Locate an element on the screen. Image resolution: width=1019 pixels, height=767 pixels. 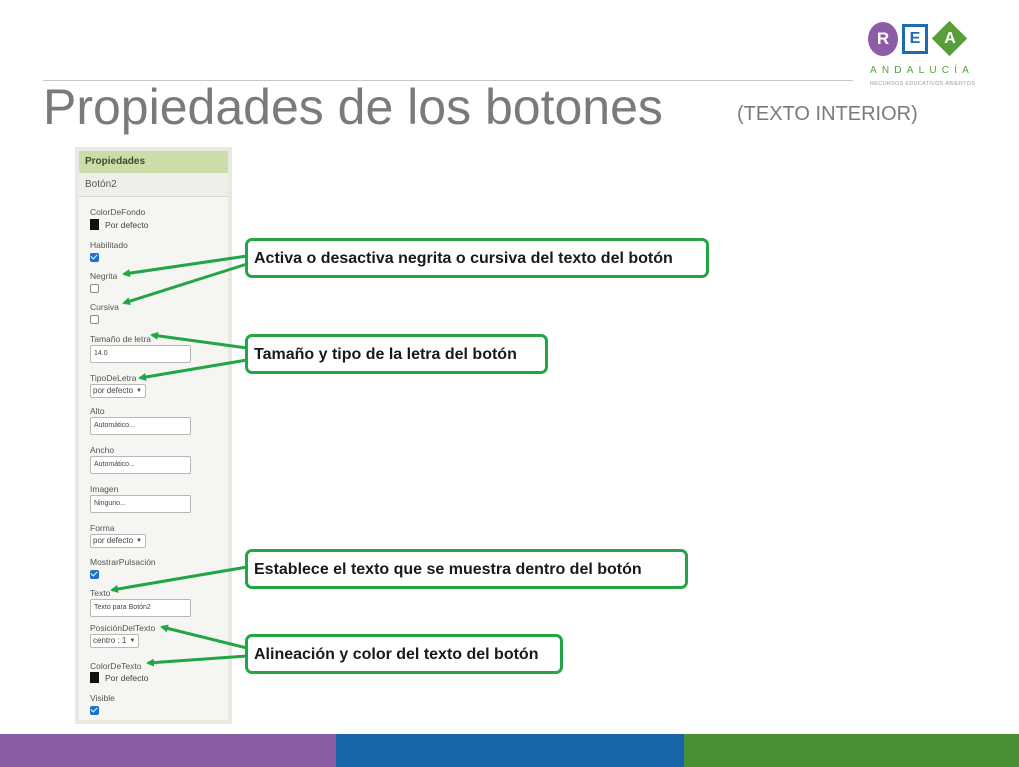
footer-bar-blue is located at coordinates (510, 750).